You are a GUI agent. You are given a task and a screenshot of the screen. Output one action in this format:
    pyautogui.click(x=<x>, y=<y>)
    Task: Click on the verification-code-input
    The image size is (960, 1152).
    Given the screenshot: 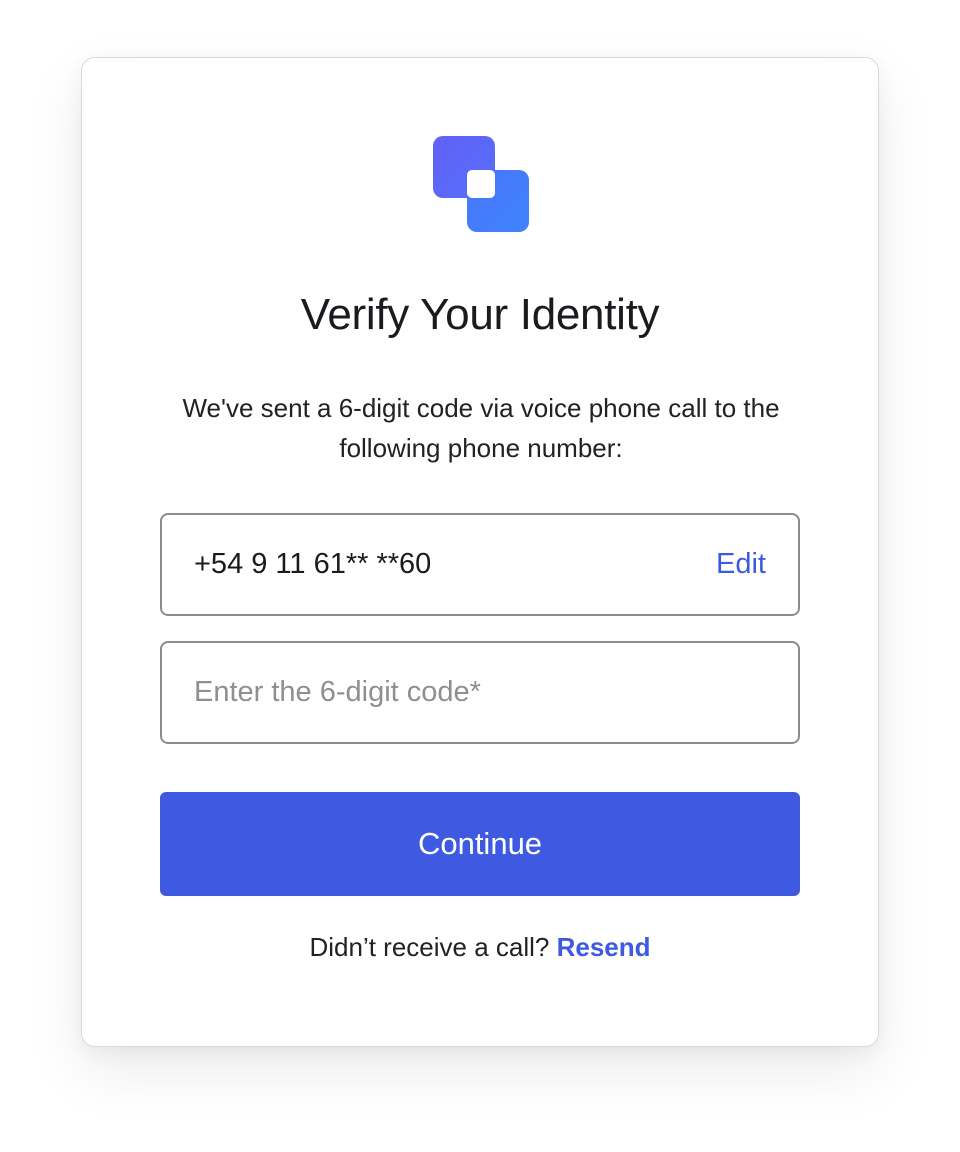 What is the action you would take?
    pyautogui.click(x=480, y=692)
    